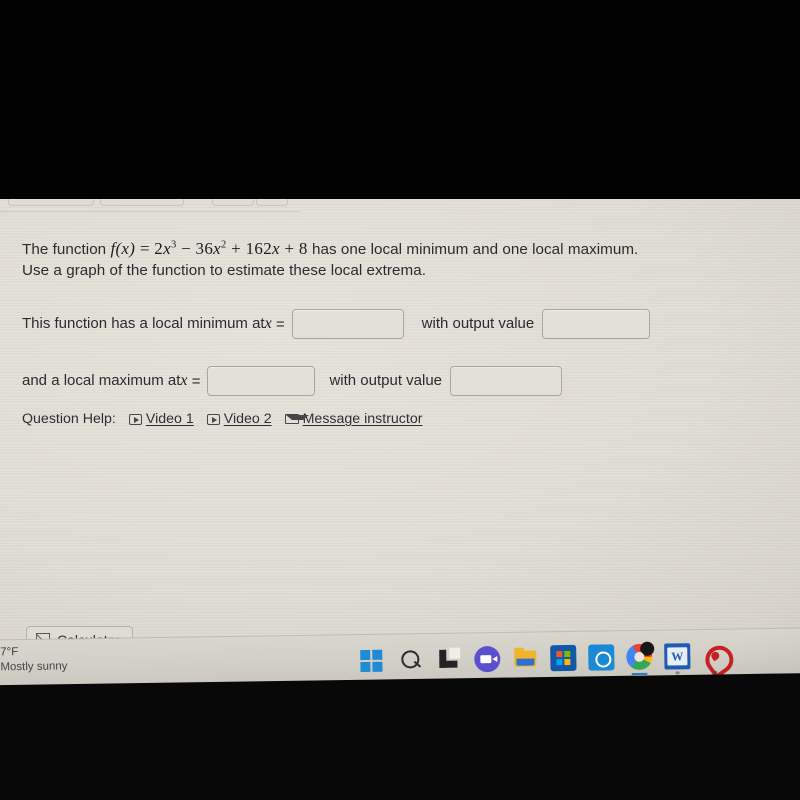 This screenshot has height=800, width=800. What do you see at coordinates (478, 323) in the screenshot?
I see `local-minimum-output-label: with output value` at bounding box center [478, 323].